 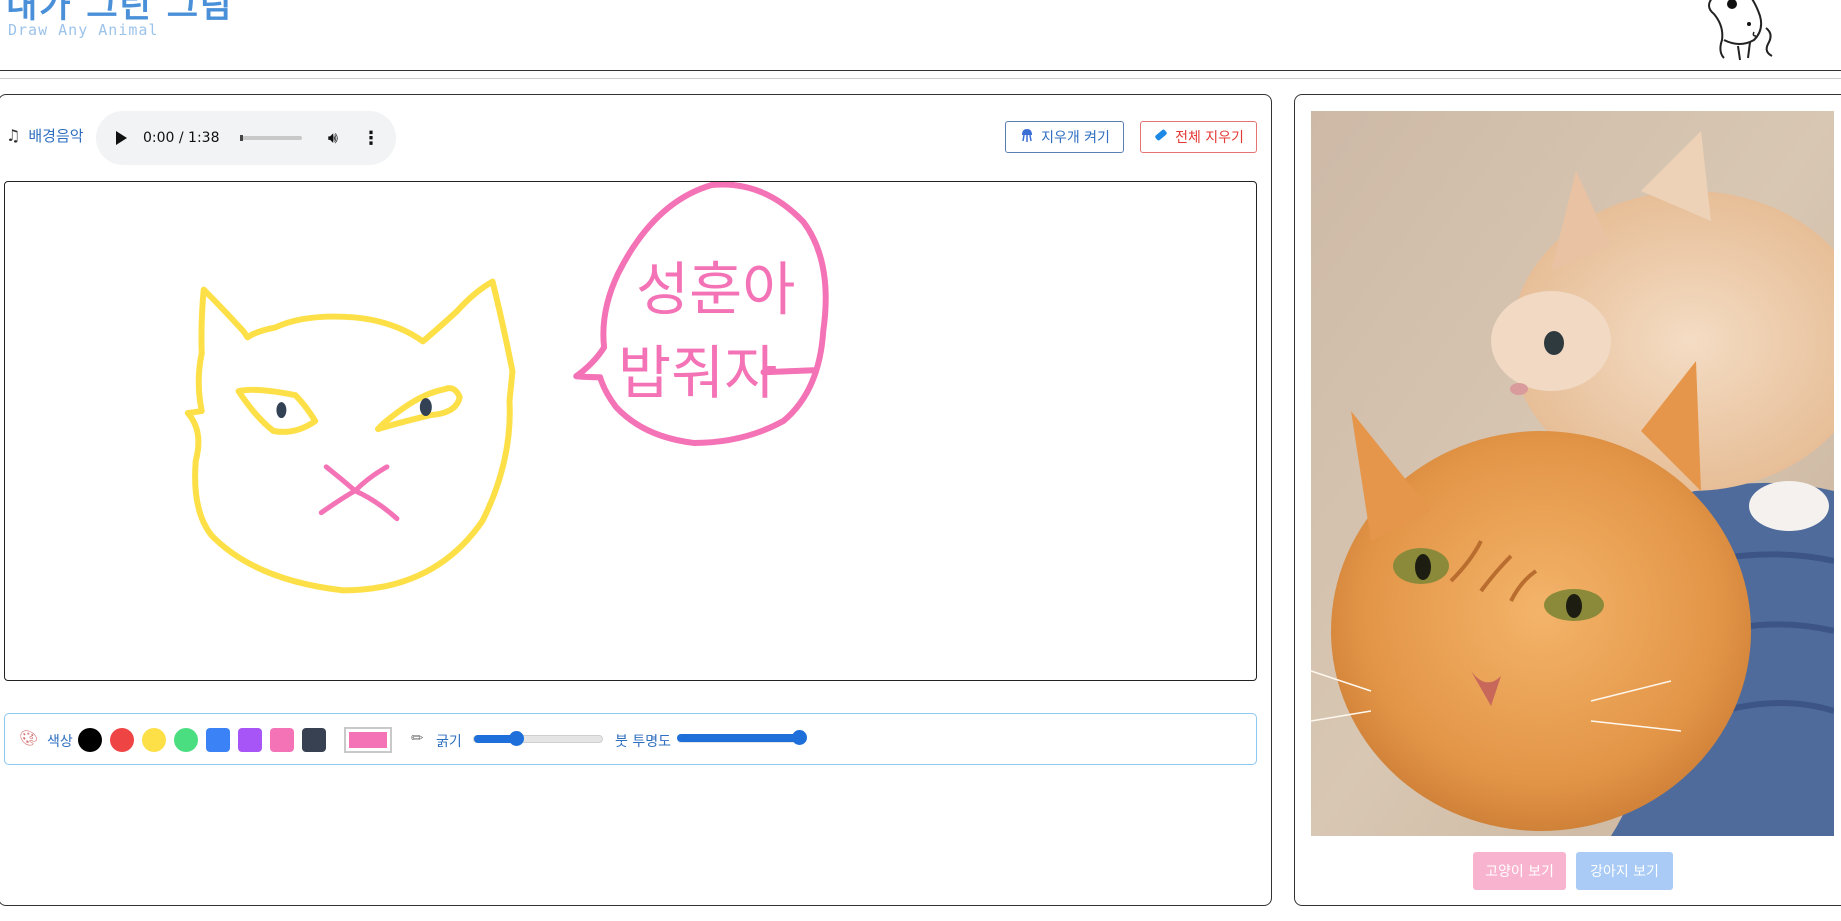 What do you see at coordinates (799, 737) in the screenshot?
I see `opacity-slider-knob` at bounding box center [799, 737].